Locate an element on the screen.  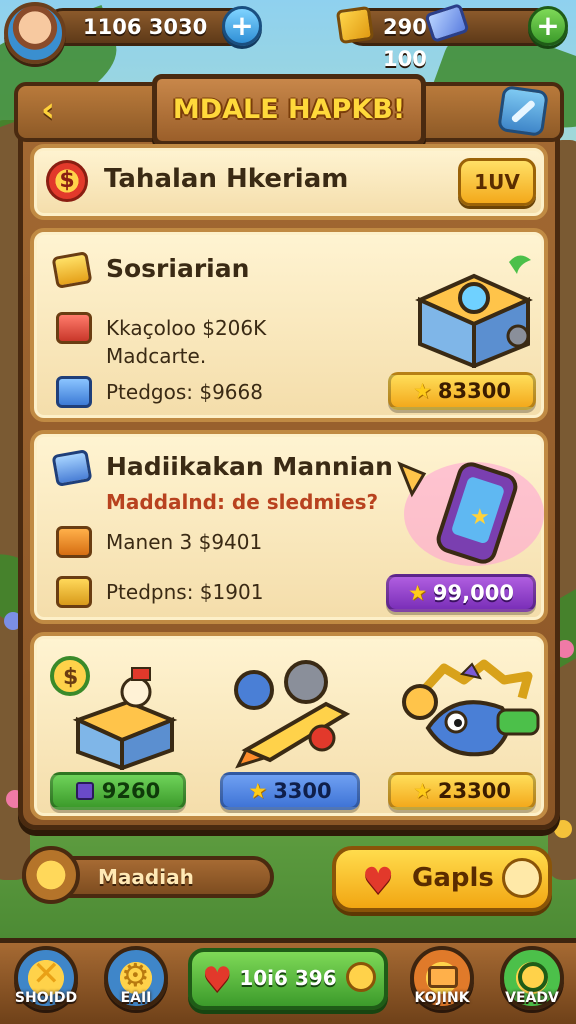
offer-detail: Ptedpns: $1901 is located at coordinates (185, 592).